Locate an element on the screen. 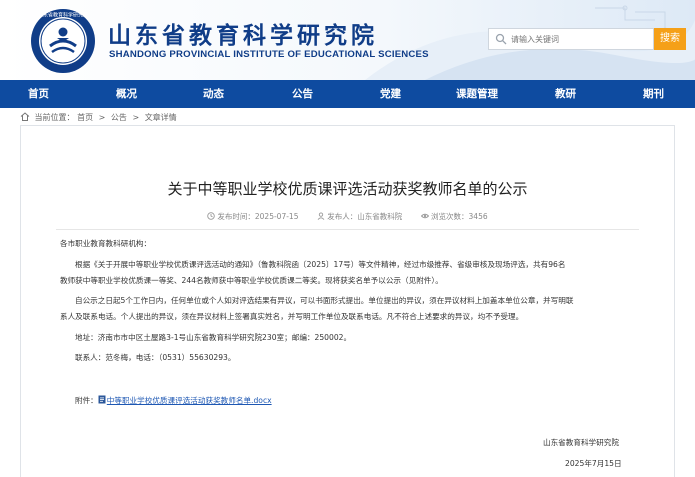 The image size is (695, 477). eye-icon is located at coordinates (425, 216).